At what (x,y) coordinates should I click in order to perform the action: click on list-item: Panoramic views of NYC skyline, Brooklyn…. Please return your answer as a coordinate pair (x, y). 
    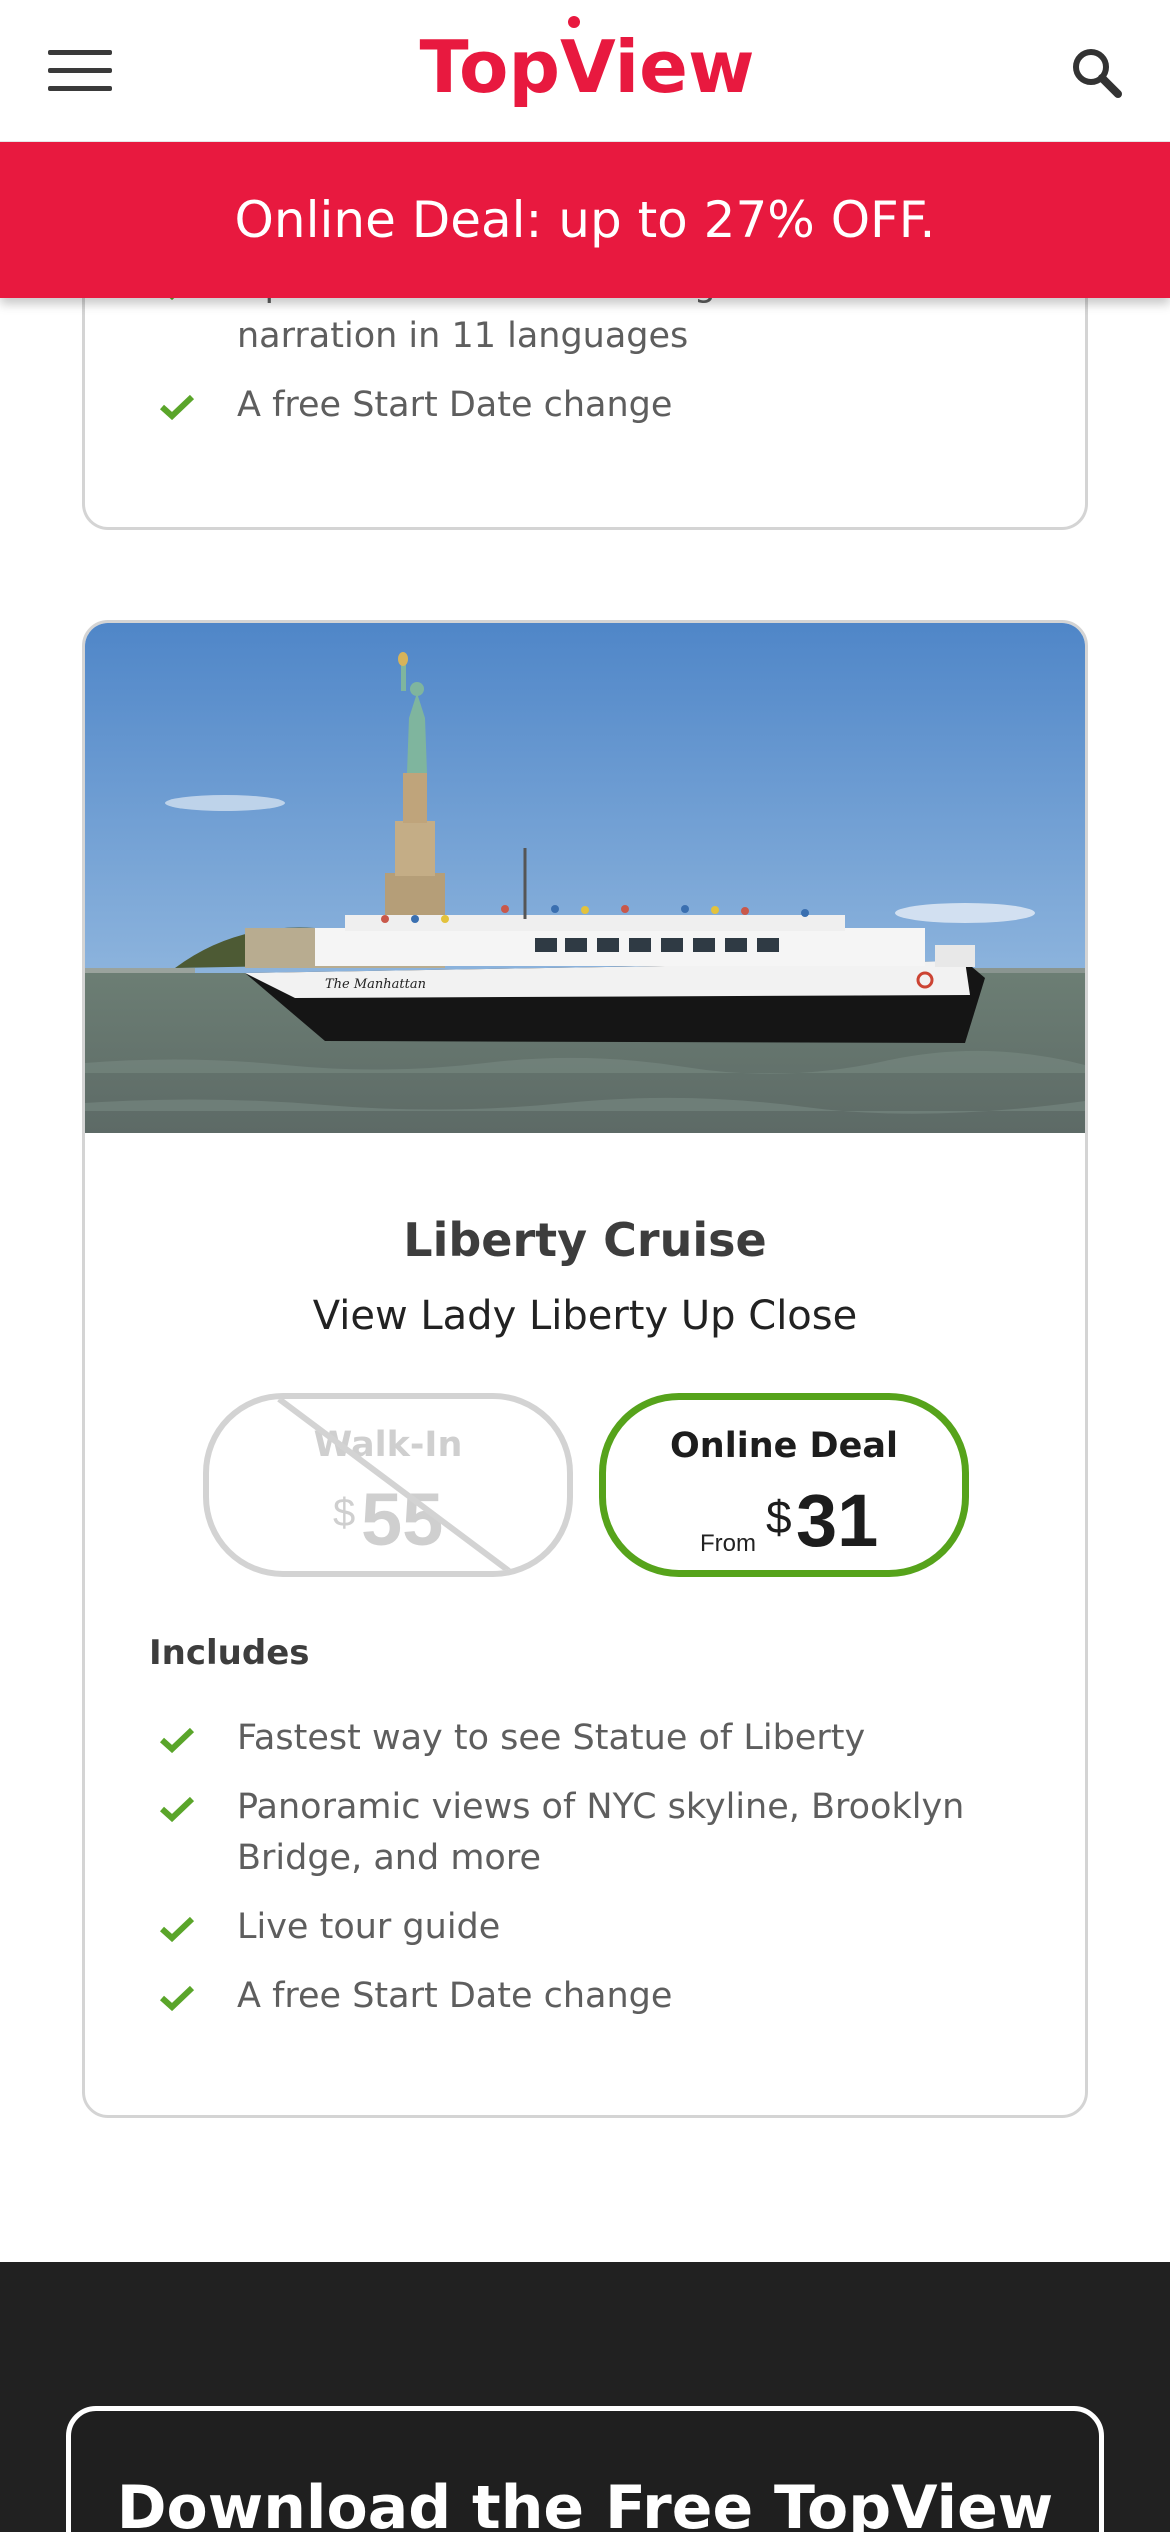
    Looking at the image, I should click on (589, 1833).